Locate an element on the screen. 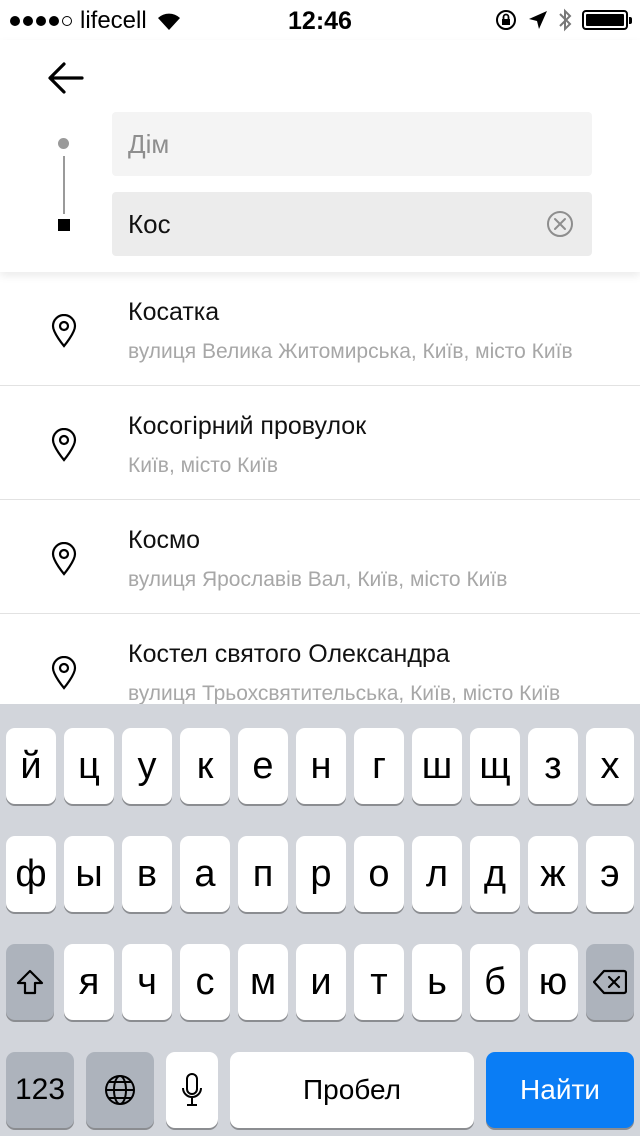 The height and width of the screenshot is (1136, 640). shift-key is located at coordinates (30, 982).